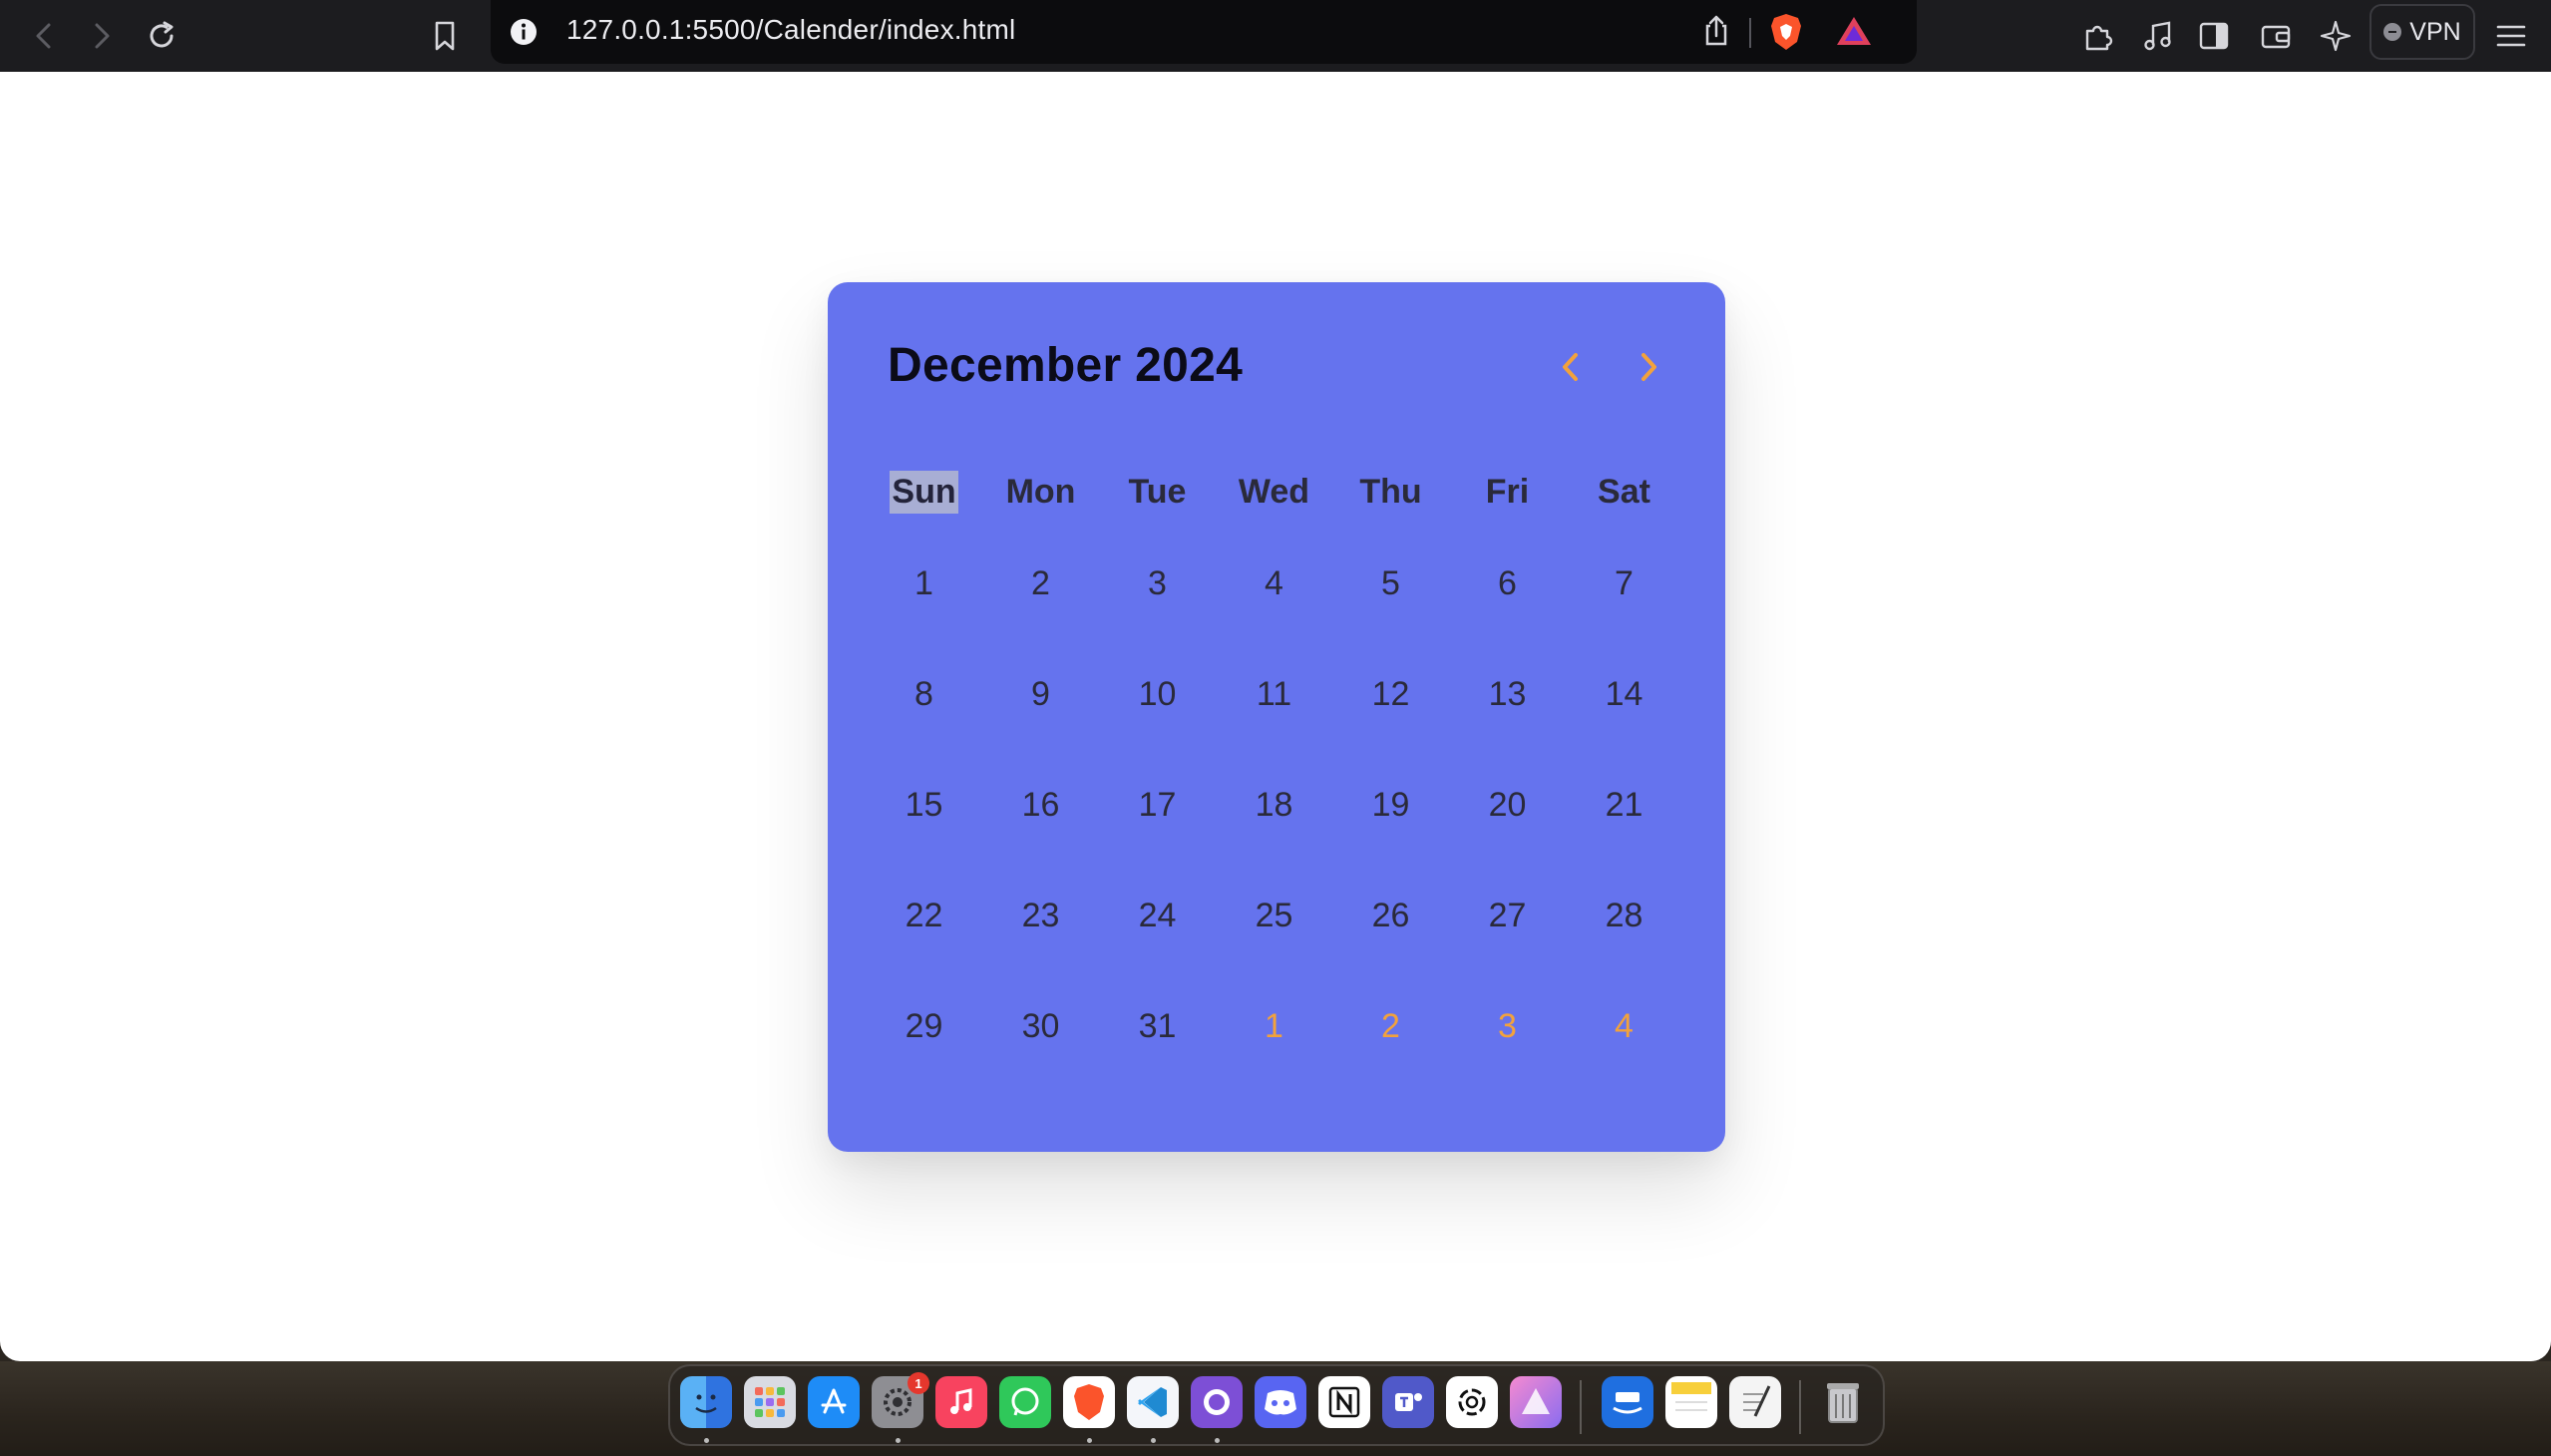  I want to click on dock-prime-video, so click(1628, 1402).